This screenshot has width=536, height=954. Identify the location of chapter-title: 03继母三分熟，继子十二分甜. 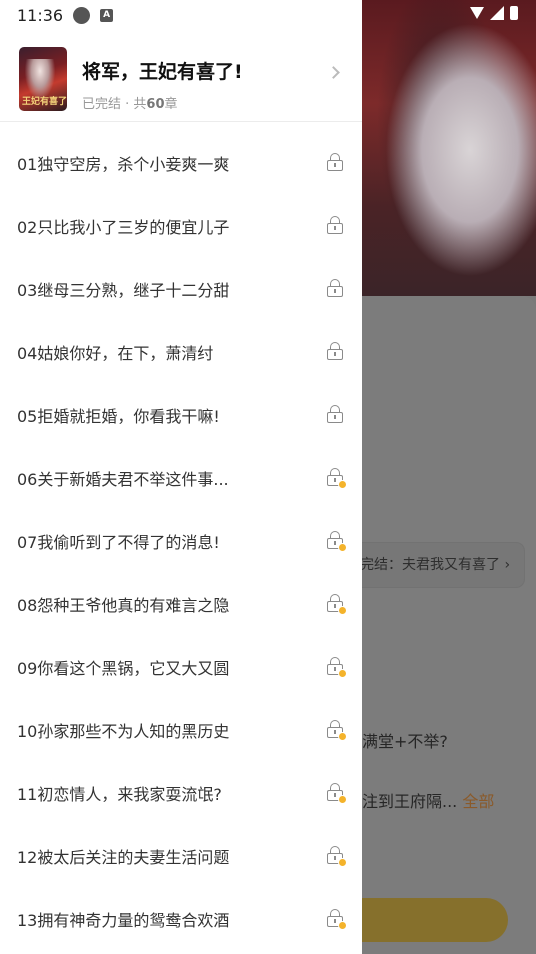
(123, 290).